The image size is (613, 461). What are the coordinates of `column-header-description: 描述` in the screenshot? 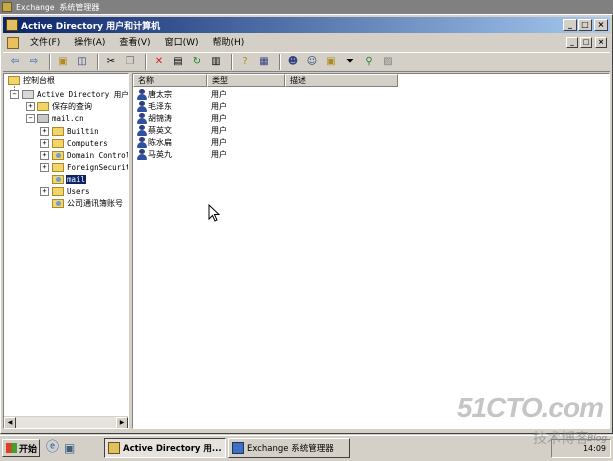 It's located at (341, 80).